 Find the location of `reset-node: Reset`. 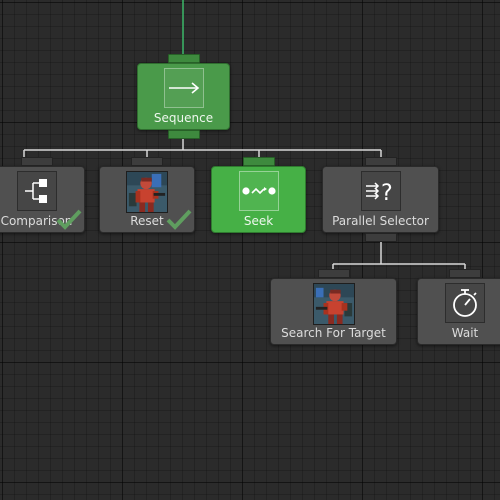

reset-node: Reset is located at coordinates (147, 195).